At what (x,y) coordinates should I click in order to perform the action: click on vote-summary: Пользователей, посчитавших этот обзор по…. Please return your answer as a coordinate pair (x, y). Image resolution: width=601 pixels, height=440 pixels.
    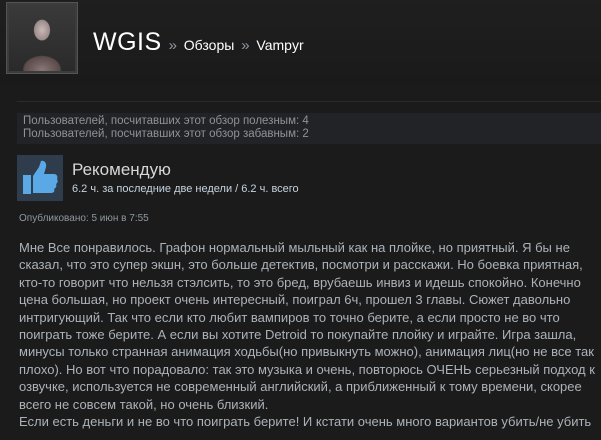
    Looking at the image, I should click on (309, 128).